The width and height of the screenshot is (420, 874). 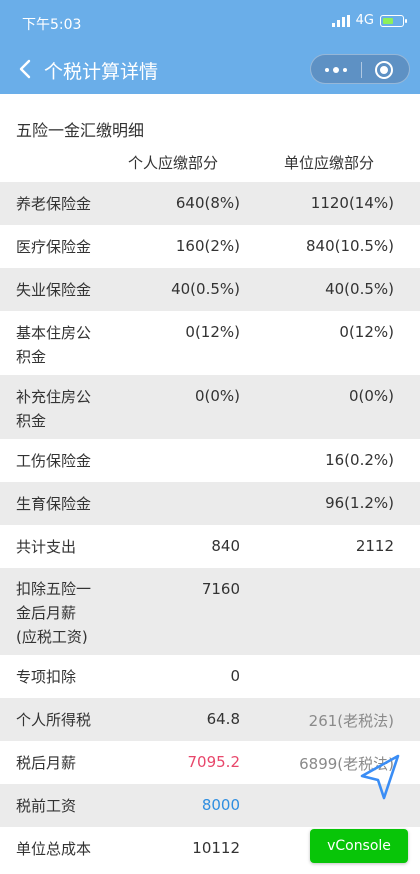 I want to click on section-title: 五险一金汇缴明细, so click(x=80, y=130).